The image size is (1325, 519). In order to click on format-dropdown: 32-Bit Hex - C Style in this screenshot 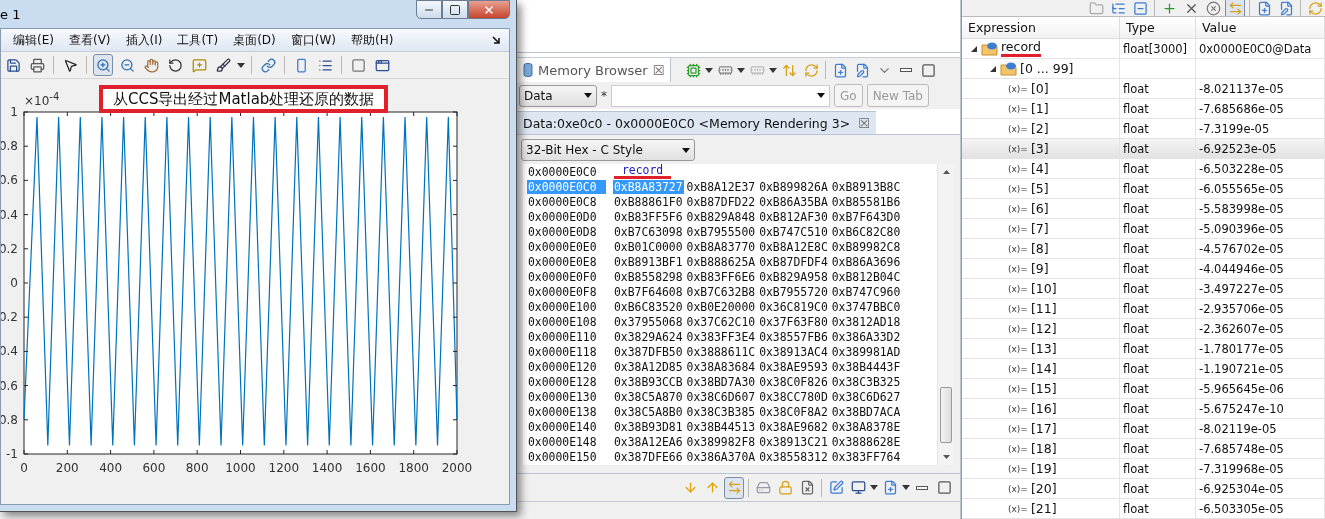, I will do `click(608, 150)`.